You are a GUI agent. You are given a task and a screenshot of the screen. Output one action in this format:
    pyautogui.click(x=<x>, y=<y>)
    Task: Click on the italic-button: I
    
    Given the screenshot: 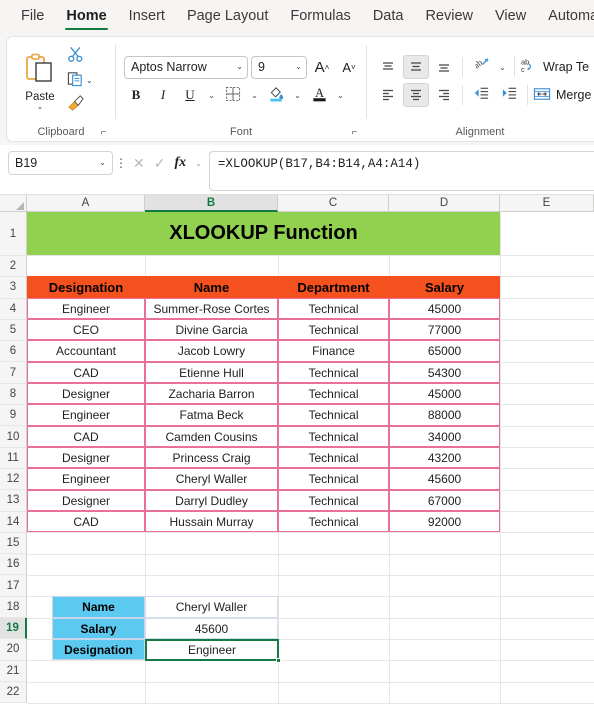 What is the action you would take?
    pyautogui.click(x=163, y=95)
    